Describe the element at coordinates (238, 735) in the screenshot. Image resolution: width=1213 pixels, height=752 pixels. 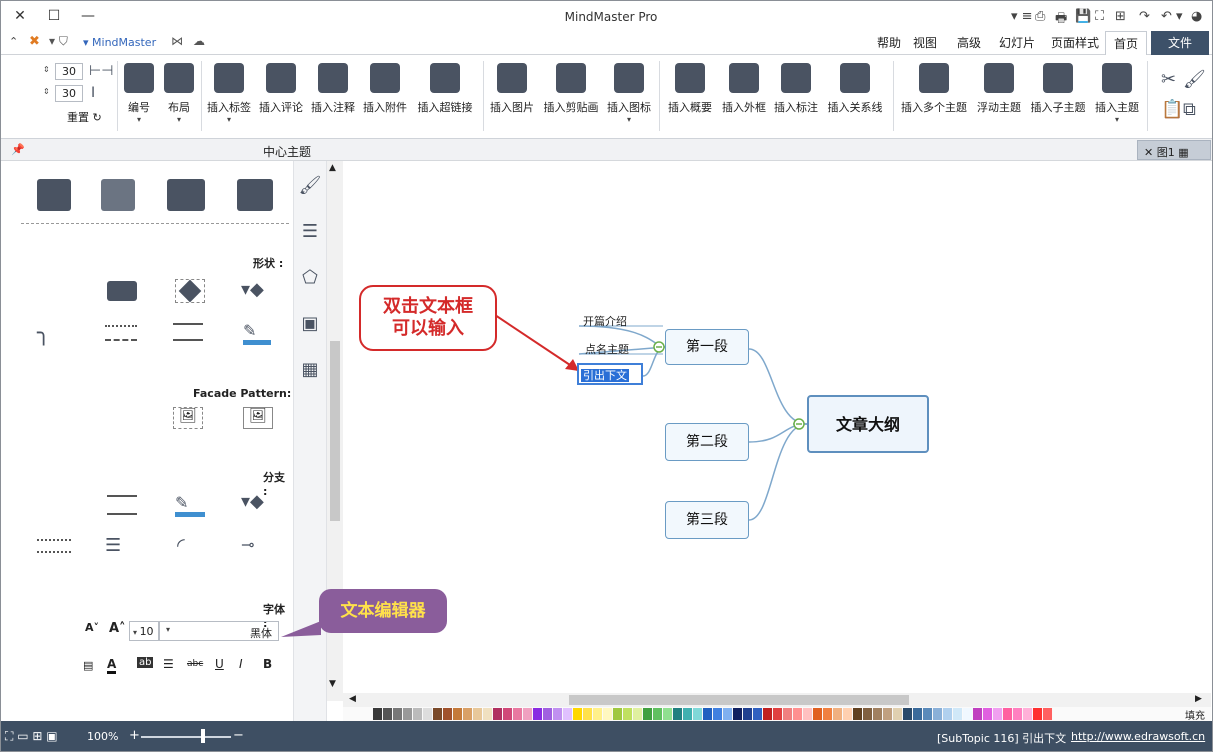
I see `zoom-out-icon: −` at that location.